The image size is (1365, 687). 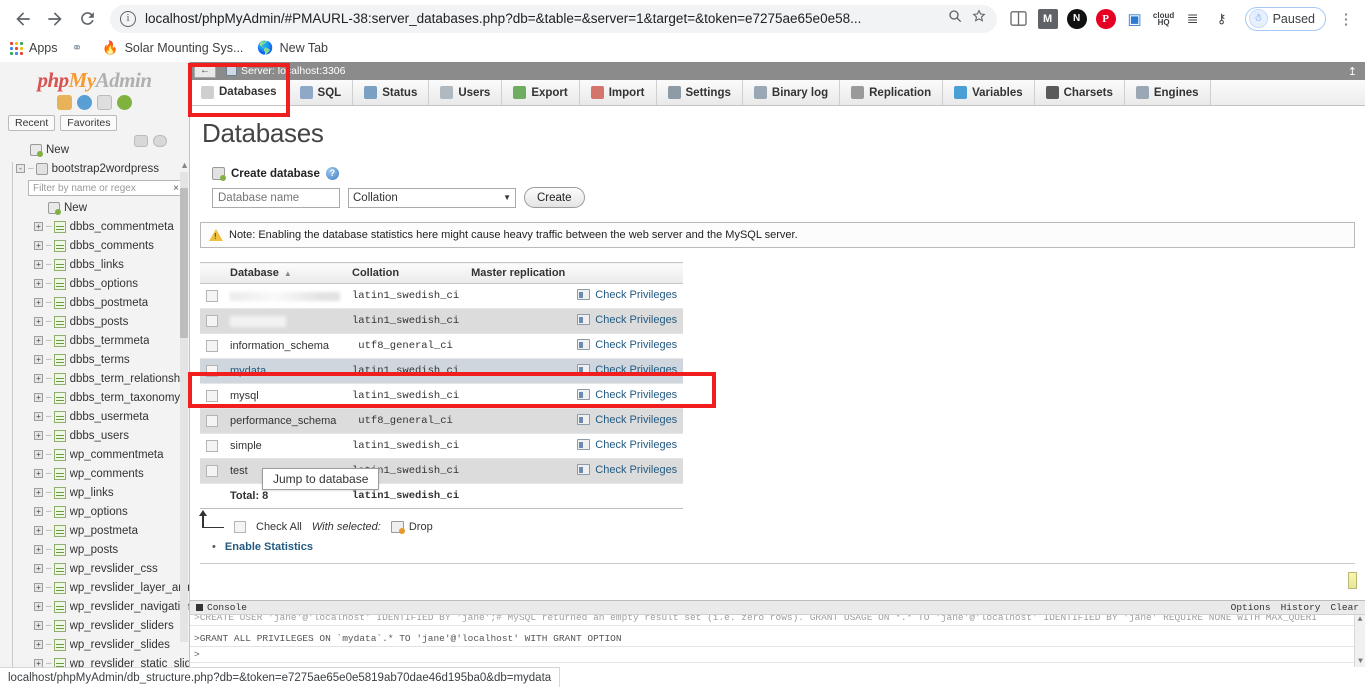 What do you see at coordinates (276, 197) in the screenshot?
I see `database-name-input` at bounding box center [276, 197].